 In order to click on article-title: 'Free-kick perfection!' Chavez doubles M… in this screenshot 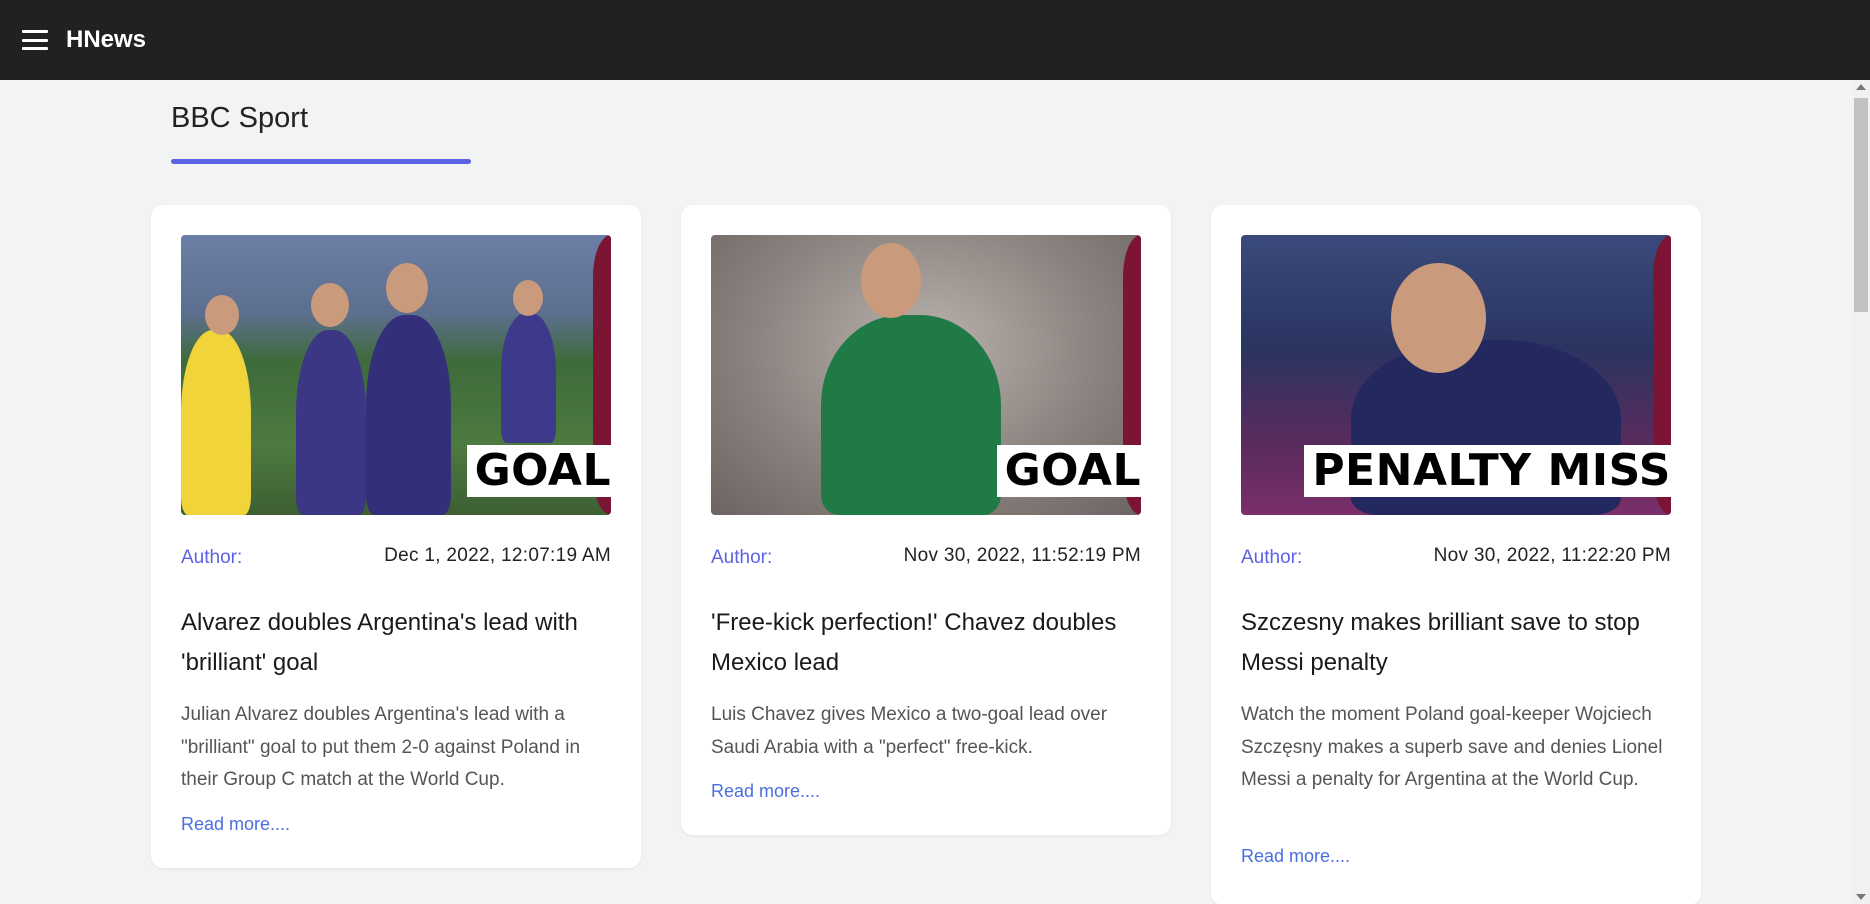, I will do `click(928, 643)`.